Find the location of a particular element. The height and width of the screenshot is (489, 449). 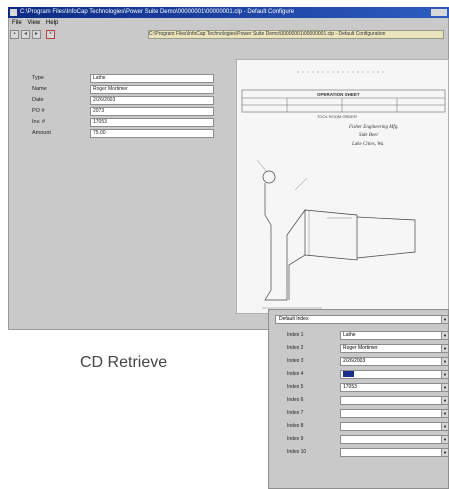

index-9-input: ▼ is located at coordinates (394, 439).